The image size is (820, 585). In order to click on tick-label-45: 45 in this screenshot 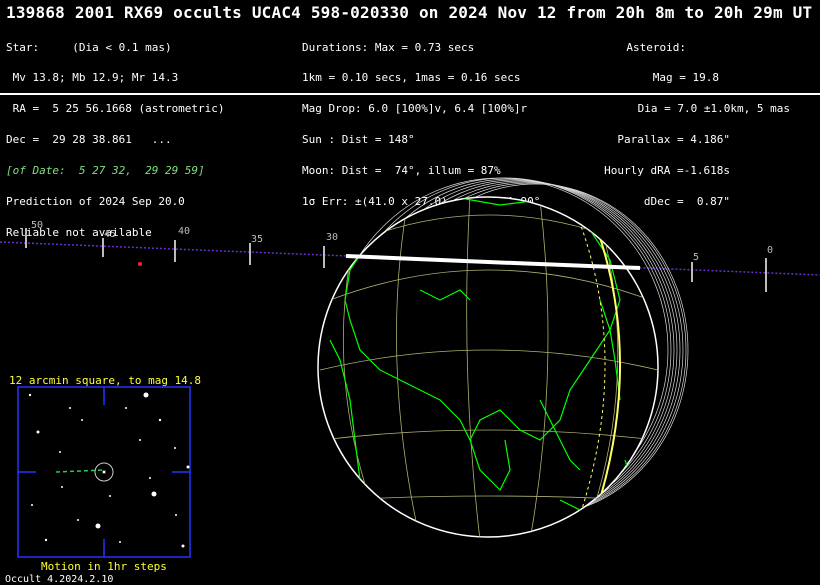, I will do `click(110, 234)`.